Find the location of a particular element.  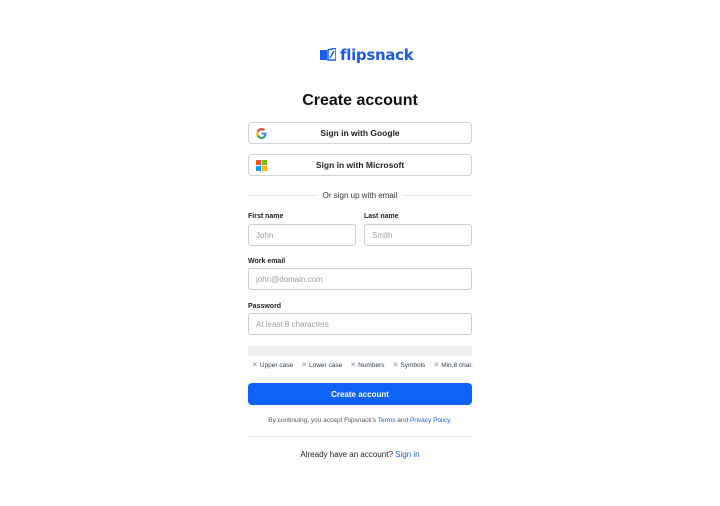

google-icon is located at coordinates (261, 133).